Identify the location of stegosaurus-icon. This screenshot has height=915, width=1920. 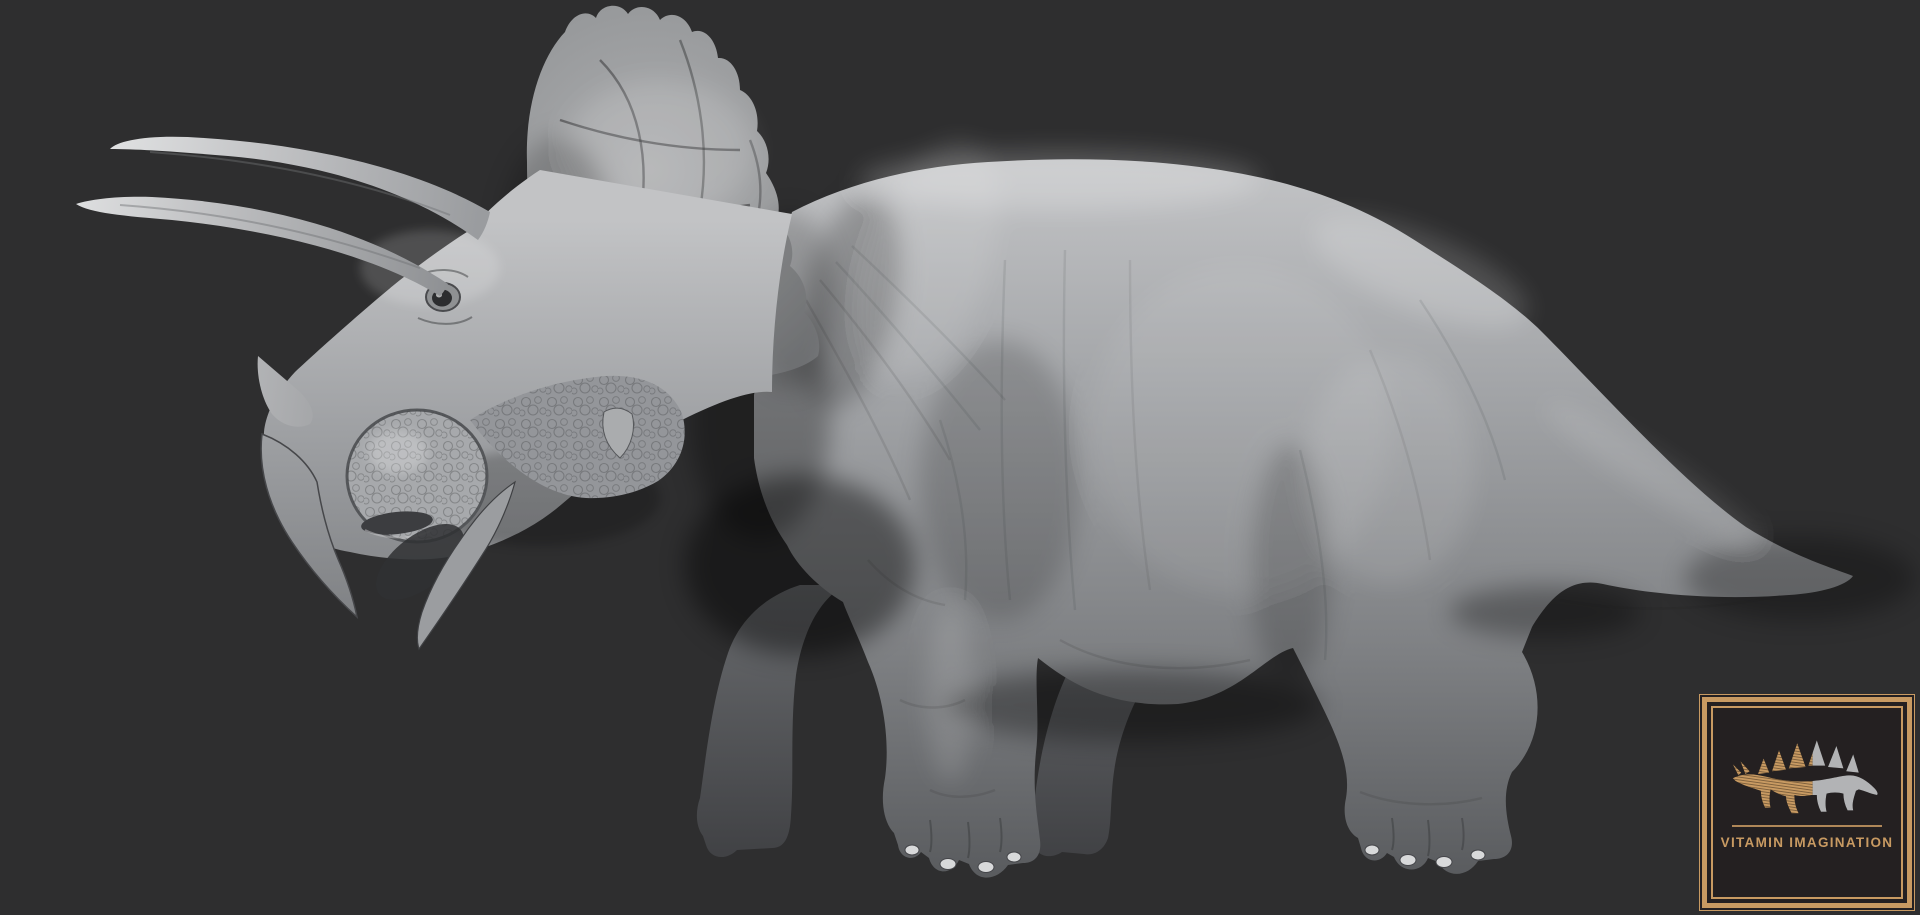
(1805, 777).